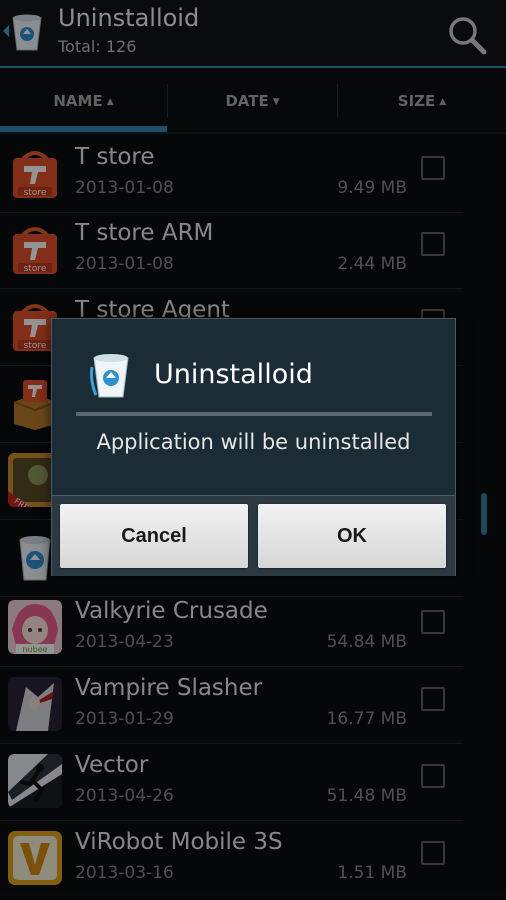  I want to click on dialog-divider, so click(254, 414).